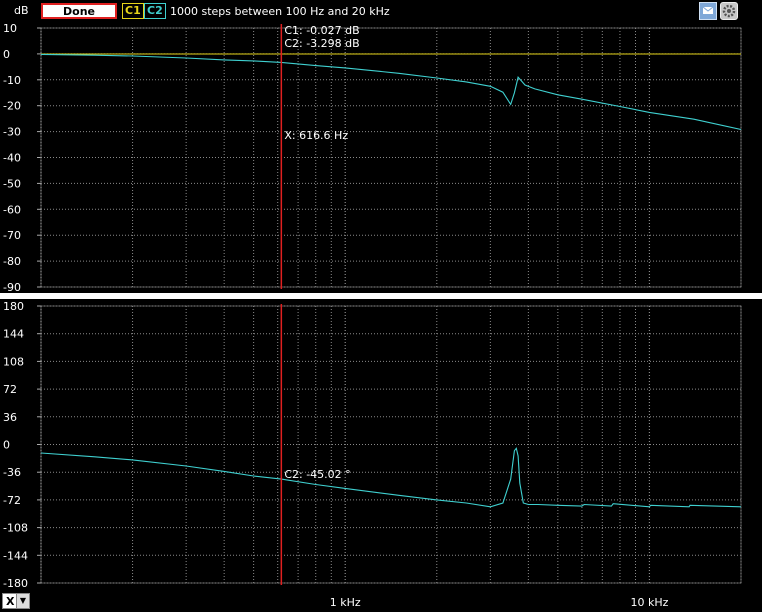 The image size is (762, 612). Describe the element at coordinates (10, 389) in the screenshot. I see `y-tick-label: 72` at that location.